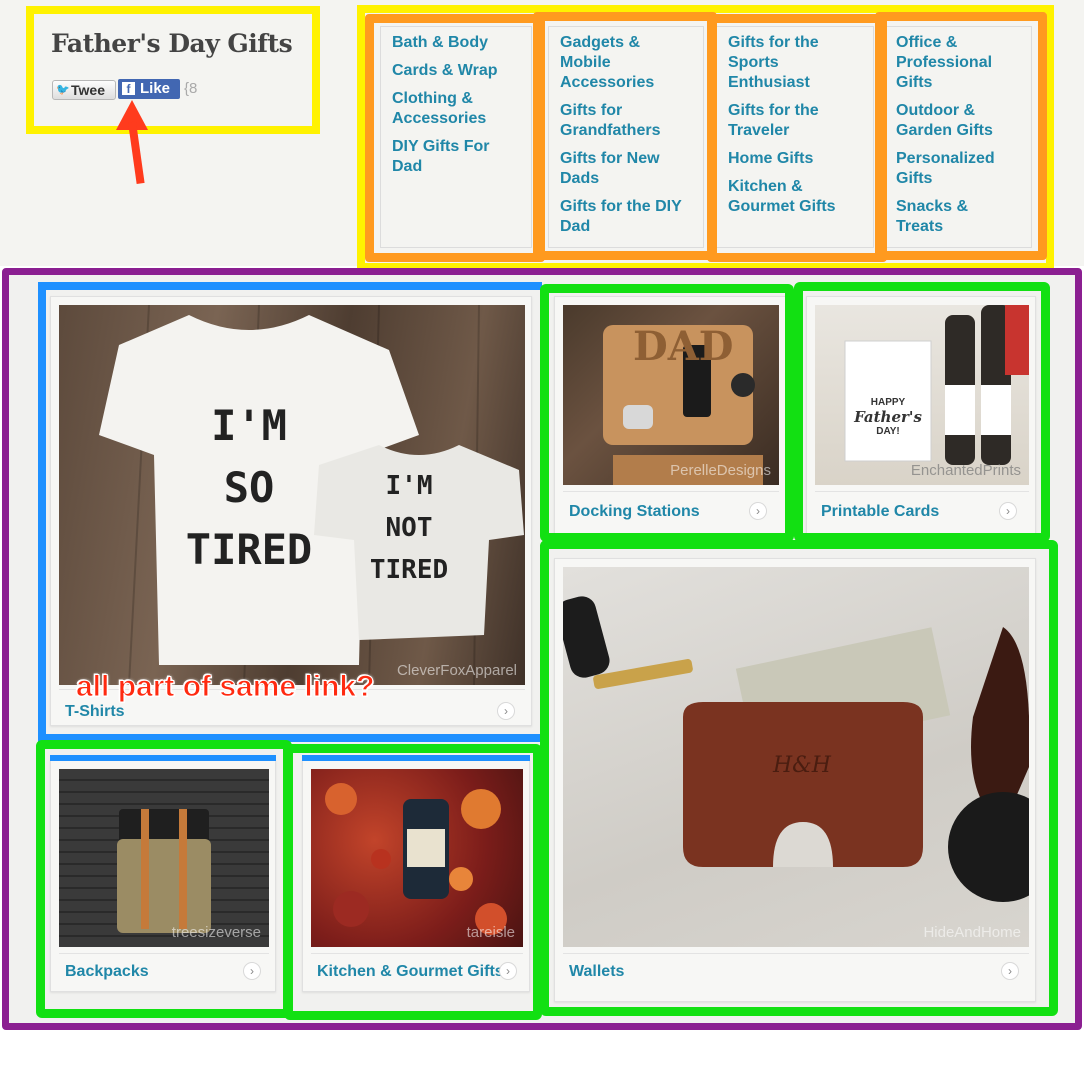 This screenshot has width=1084, height=1072. What do you see at coordinates (620, 63) in the screenshot?
I see `category-link: Gadgets & Mobile Accessories` at bounding box center [620, 63].